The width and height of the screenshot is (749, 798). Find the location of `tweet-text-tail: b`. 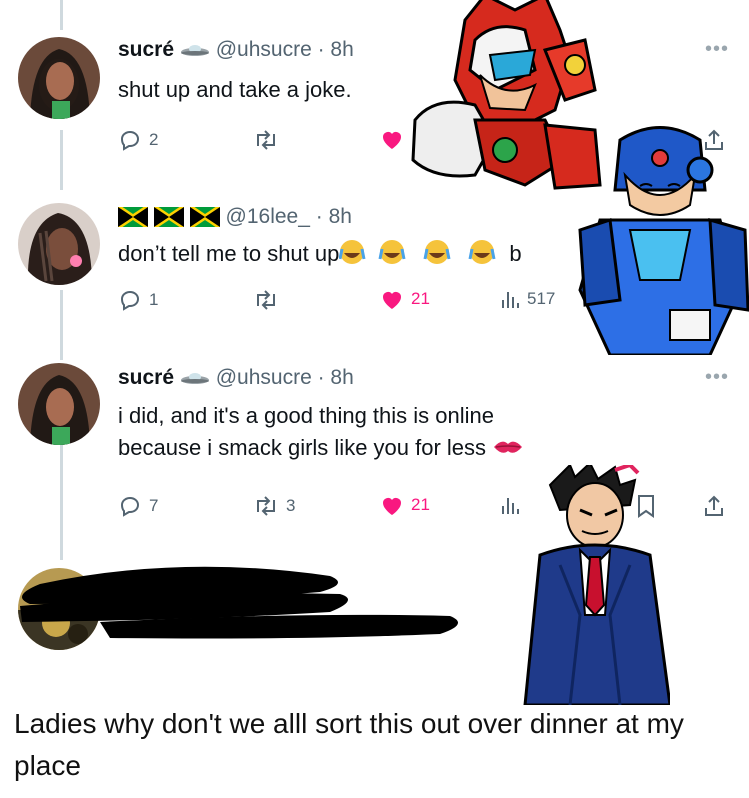

tweet-text-tail: b is located at coordinates (515, 253).